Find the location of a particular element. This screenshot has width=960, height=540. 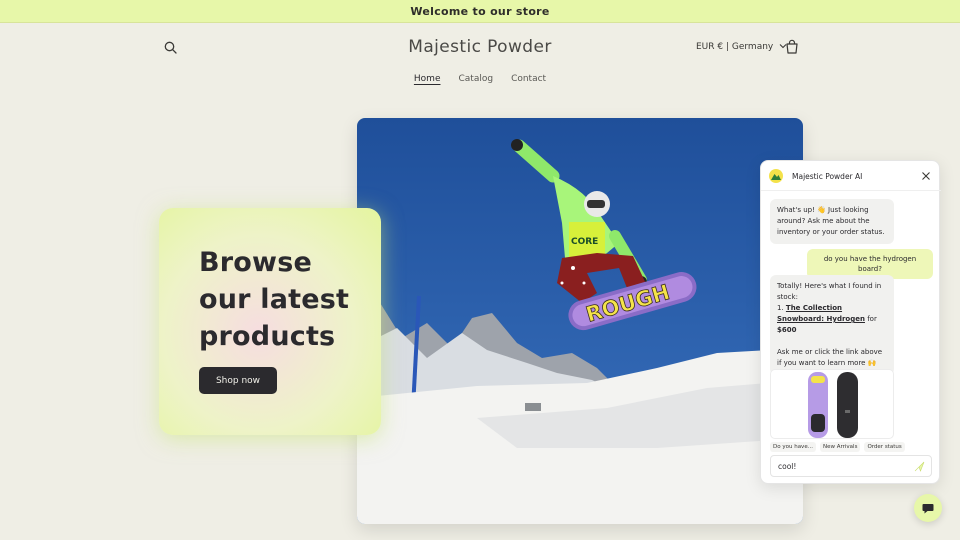

main-nav: Home Catalog Contact is located at coordinates (480, 79).